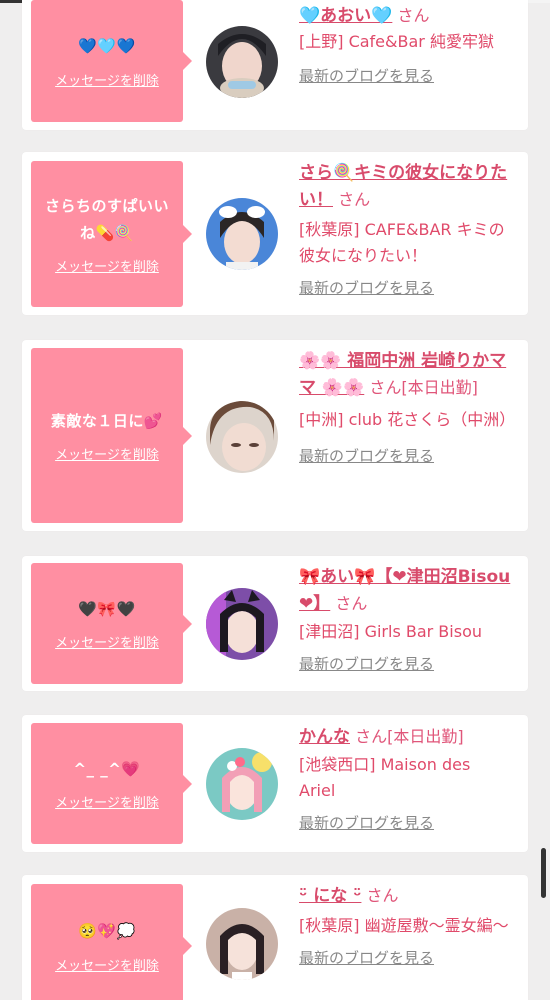 This screenshot has width=550, height=1000. What do you see at coordinates (106, 219) in the screenshot?
I see `message-text: さらちのすぱいいね💊🍭` at bounding box center [106, 219].